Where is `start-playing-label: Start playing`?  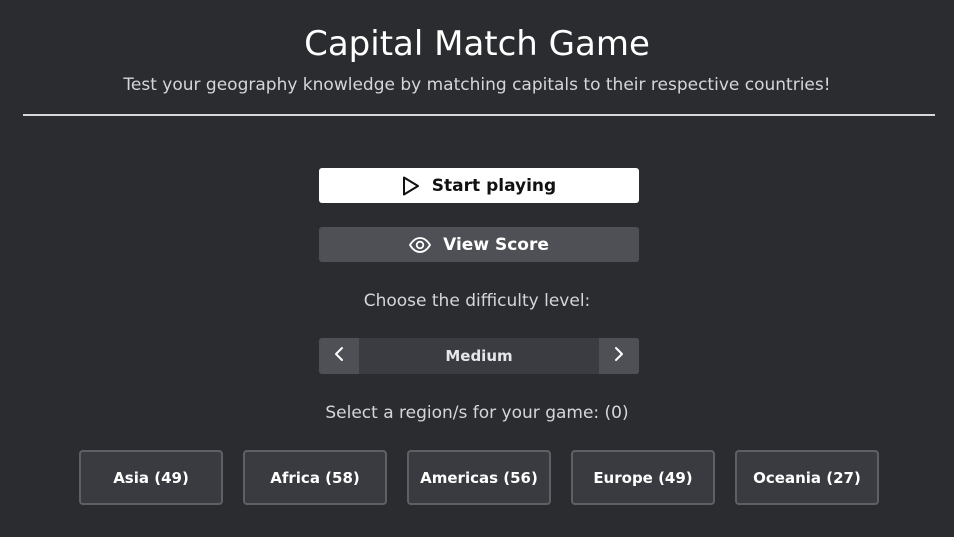 start-playing-label: Start playing is located at coordinates (494, 185).